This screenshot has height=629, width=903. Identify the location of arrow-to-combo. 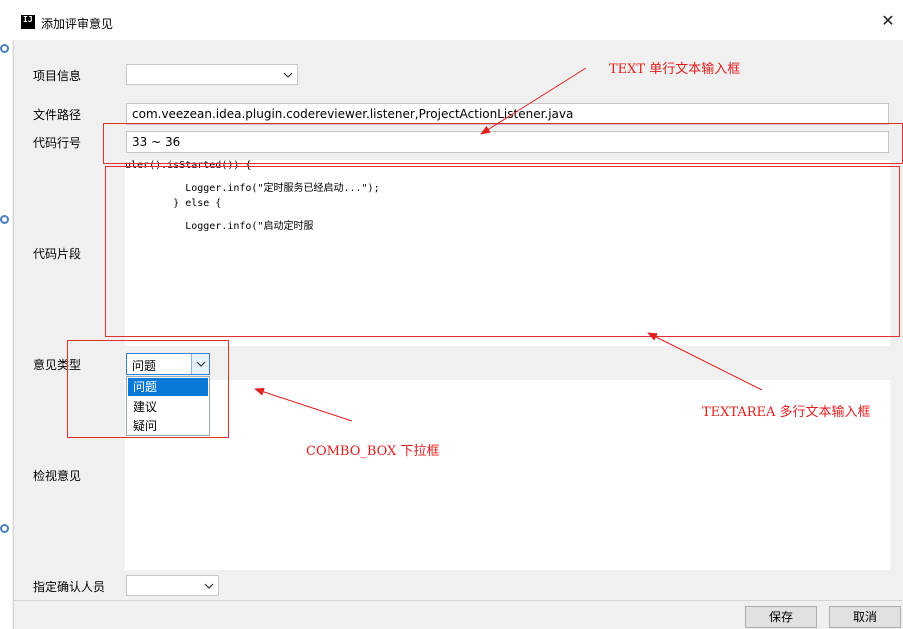
(303, 405).